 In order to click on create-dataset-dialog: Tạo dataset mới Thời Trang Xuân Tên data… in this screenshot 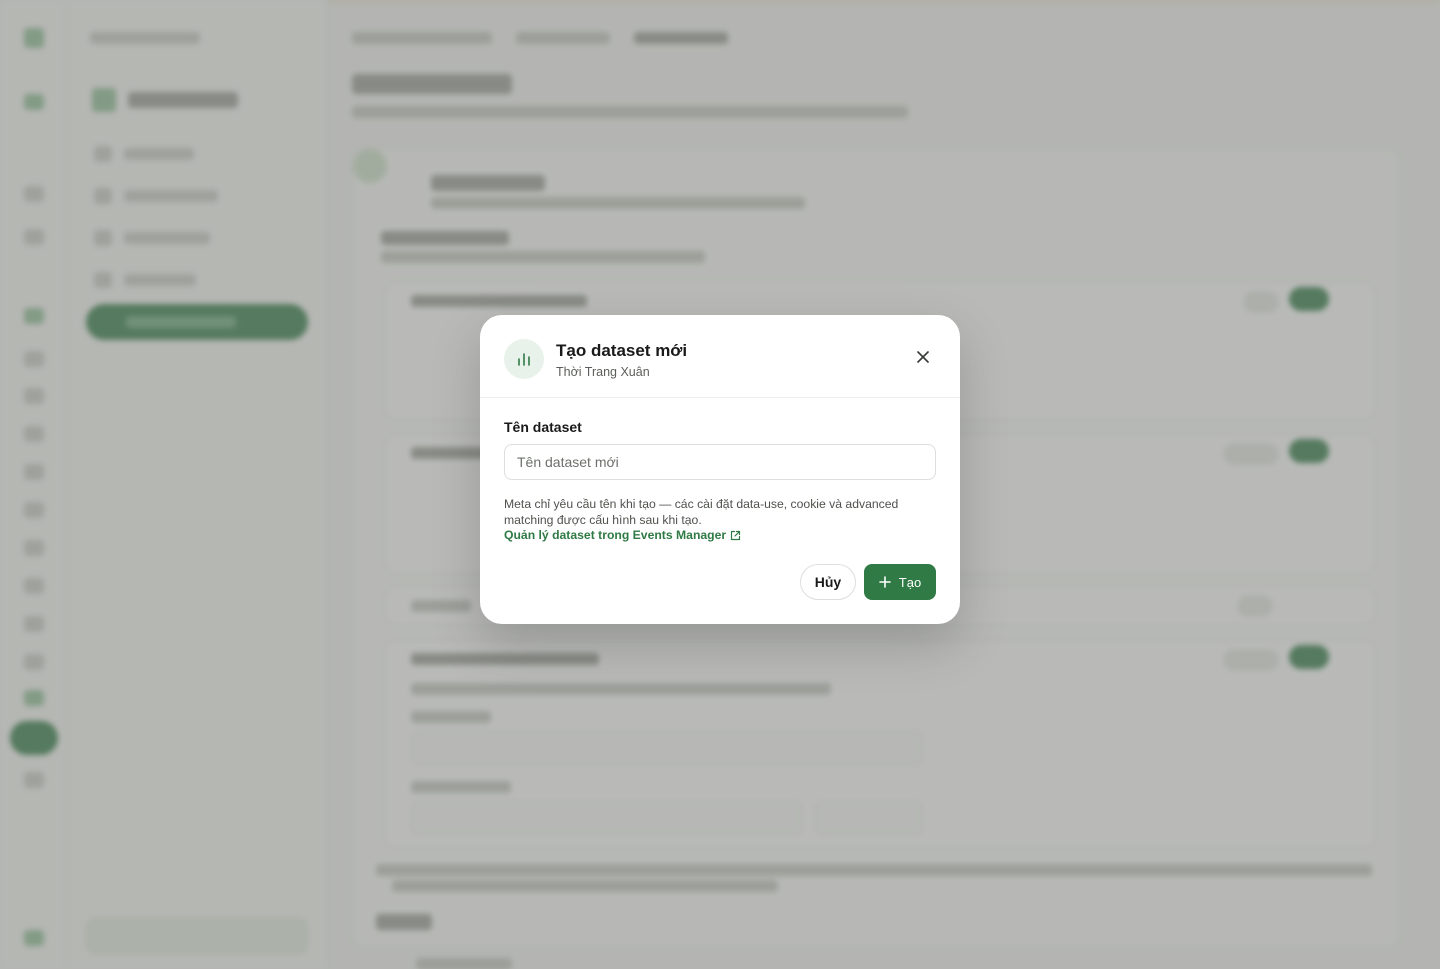, I will do `click(720, 469)`.